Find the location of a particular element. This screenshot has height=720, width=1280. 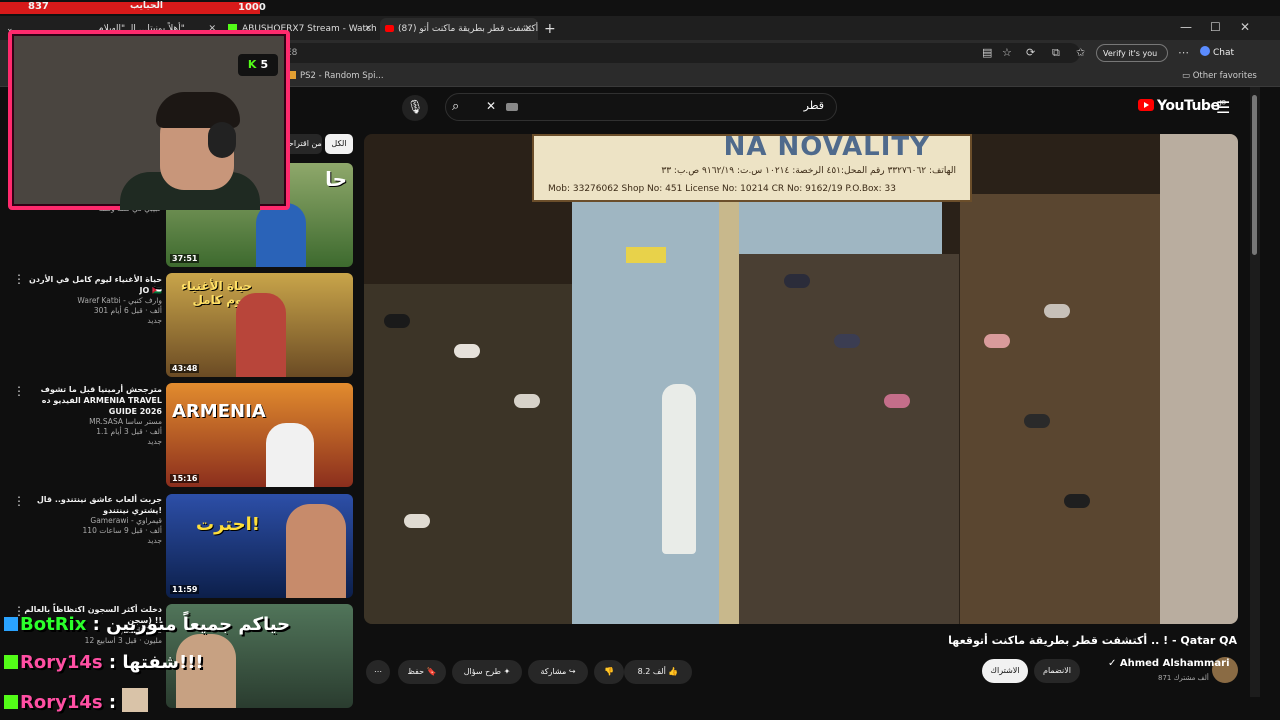

youtube-play-icon is located at coordinates (1146, 105).